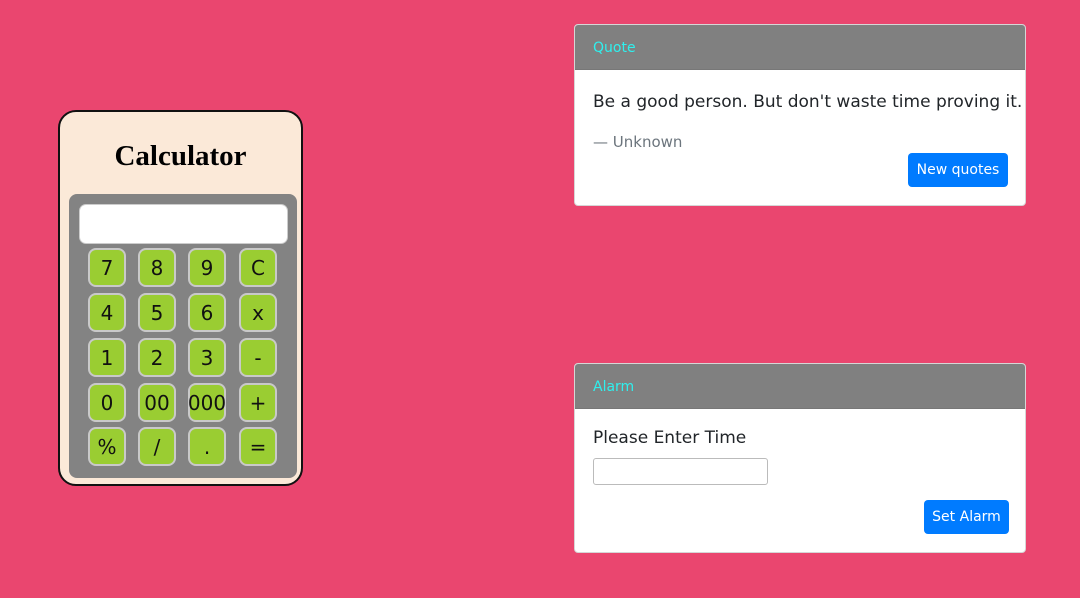  I want to click on calc-key-4: 4, so click(107, 312).